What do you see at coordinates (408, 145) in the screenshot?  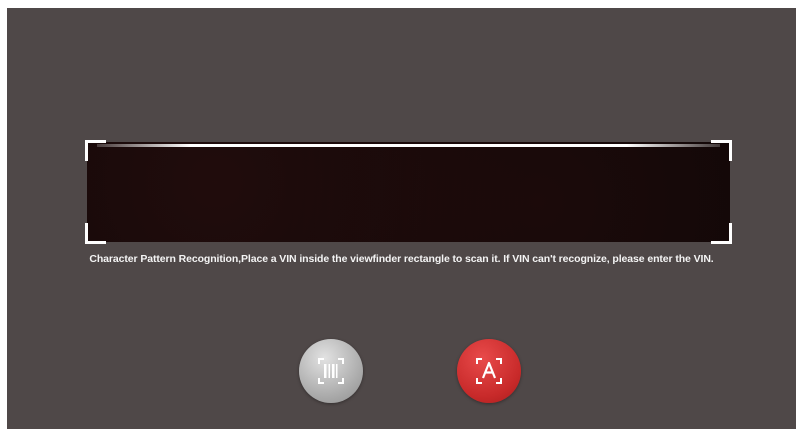 I see `scan-line` at bounding box center [408, 145].